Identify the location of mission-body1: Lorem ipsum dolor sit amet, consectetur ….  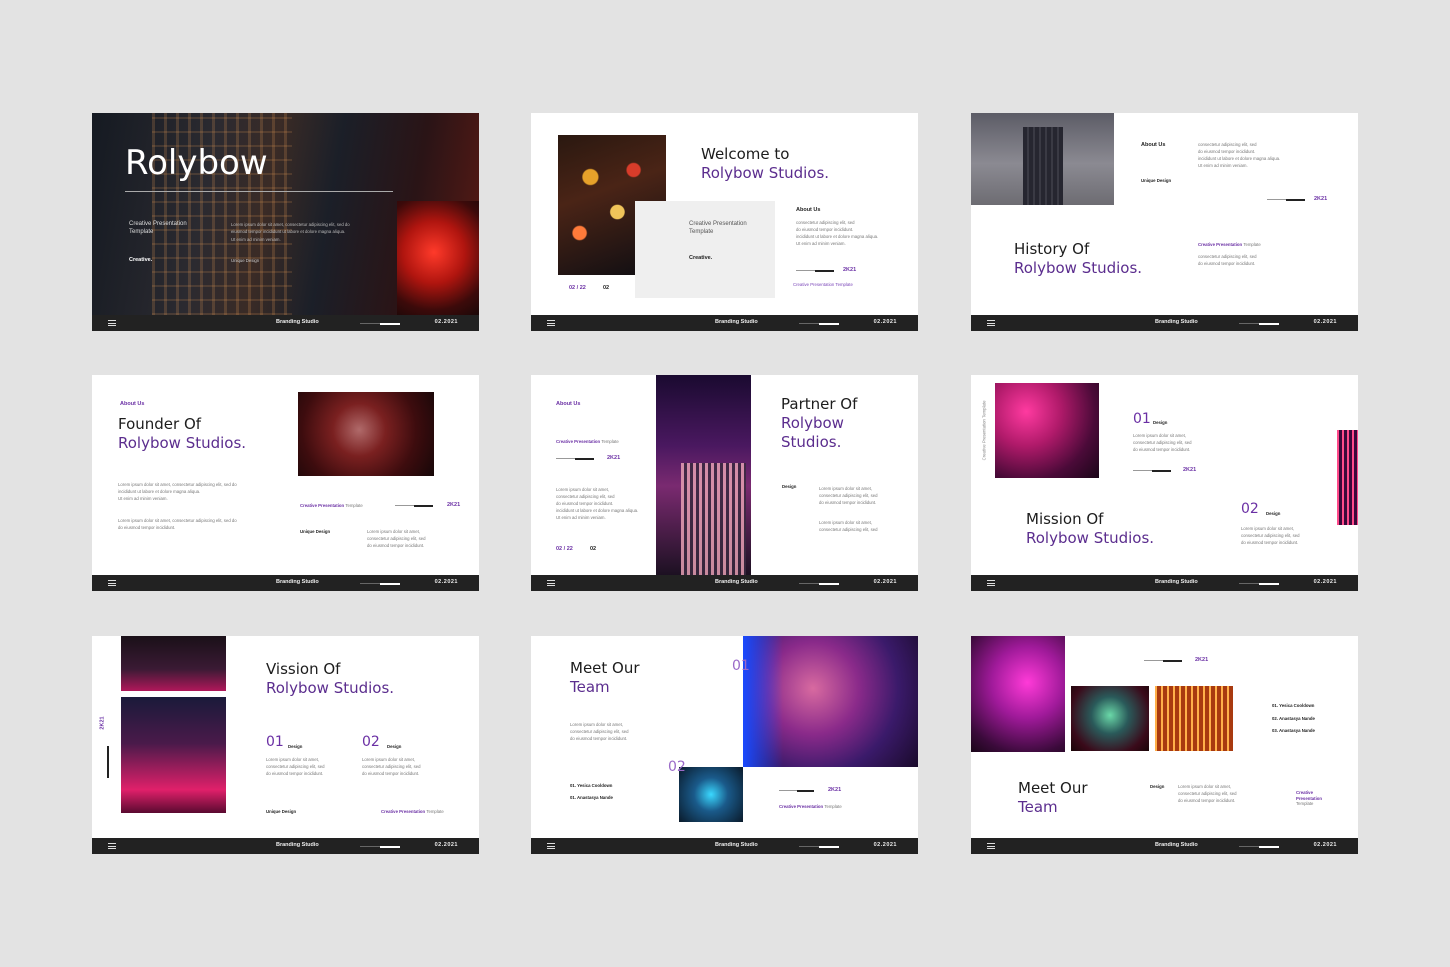
(1162, 443).